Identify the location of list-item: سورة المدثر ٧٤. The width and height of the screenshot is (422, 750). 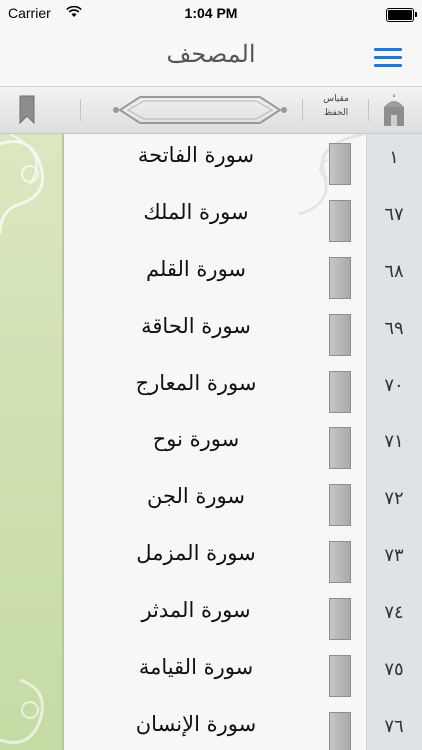
(243, 617).